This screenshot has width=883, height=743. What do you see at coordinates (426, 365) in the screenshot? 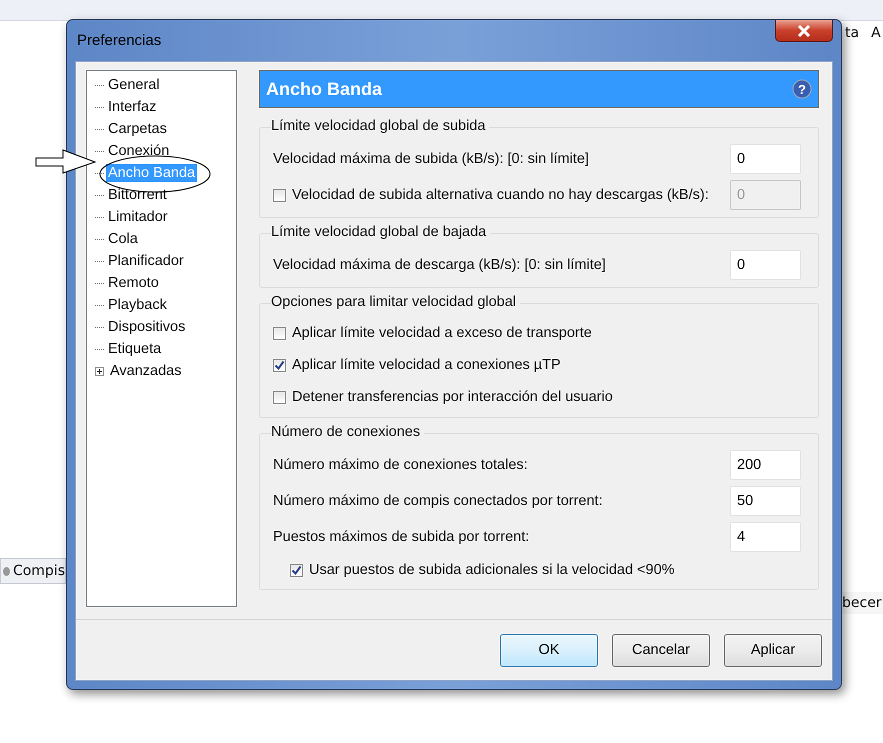
I see `checkbox-label: Aplicar límite velocidad a conexiones µTP` at bounding box center [426, 365].